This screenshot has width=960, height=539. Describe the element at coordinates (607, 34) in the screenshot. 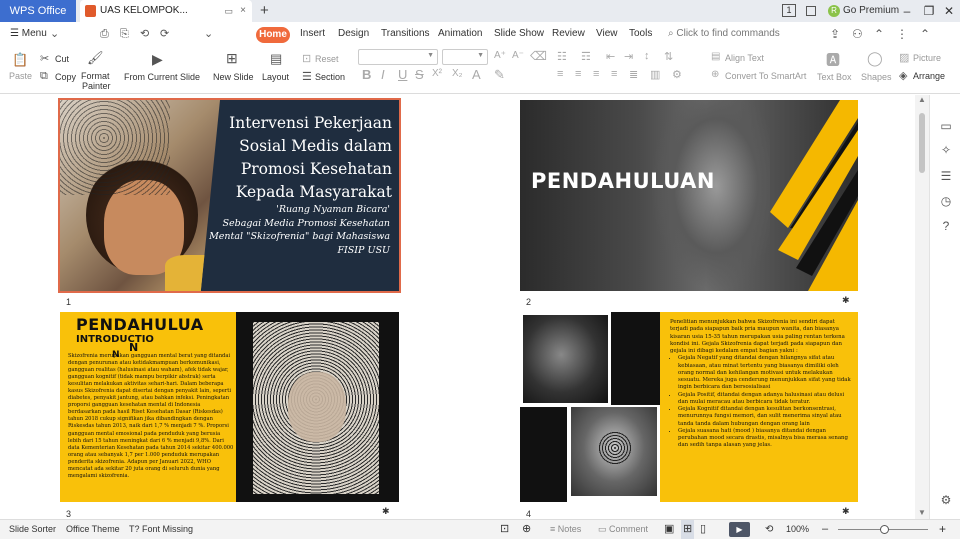

I see `tab-view: View` at that location.